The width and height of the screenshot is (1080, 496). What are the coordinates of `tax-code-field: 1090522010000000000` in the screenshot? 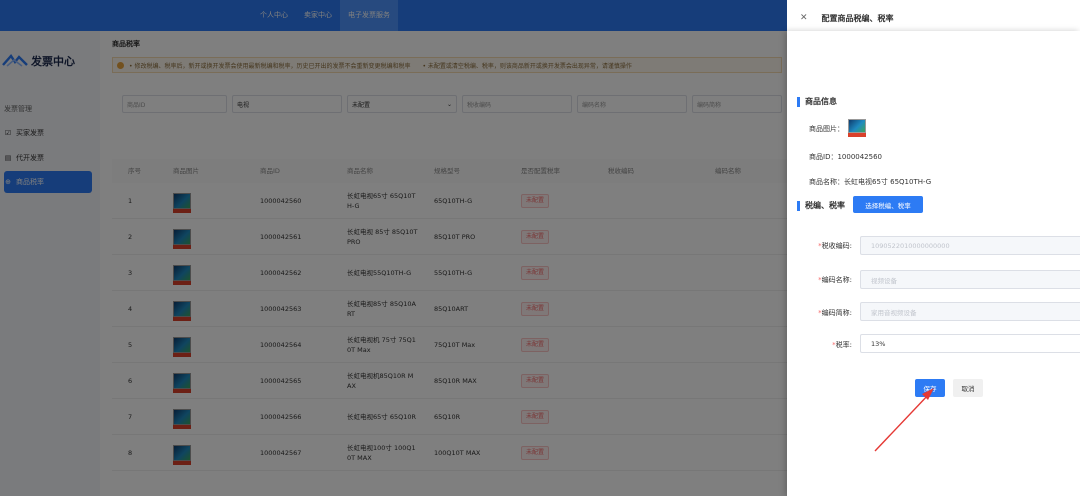 It's located at (970, 245).